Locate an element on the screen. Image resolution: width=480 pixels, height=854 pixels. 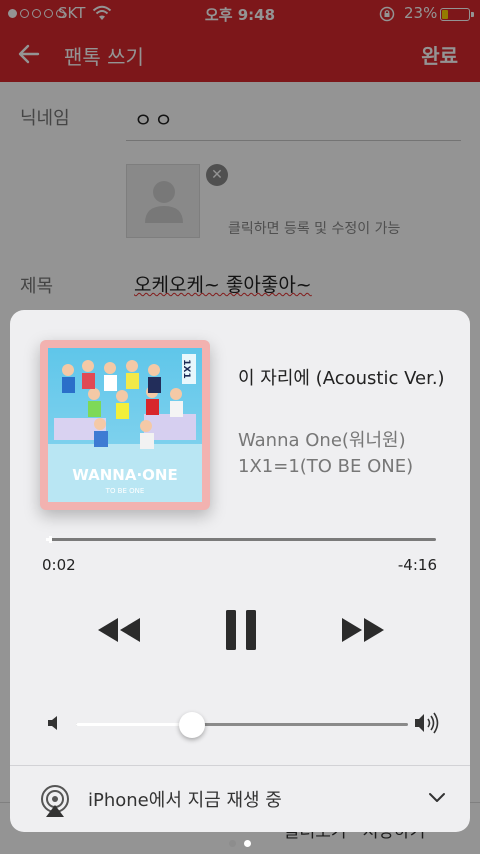
airplay-output-row: iPhone에서 지금 재생 중 is located at coordinates (240, 798).